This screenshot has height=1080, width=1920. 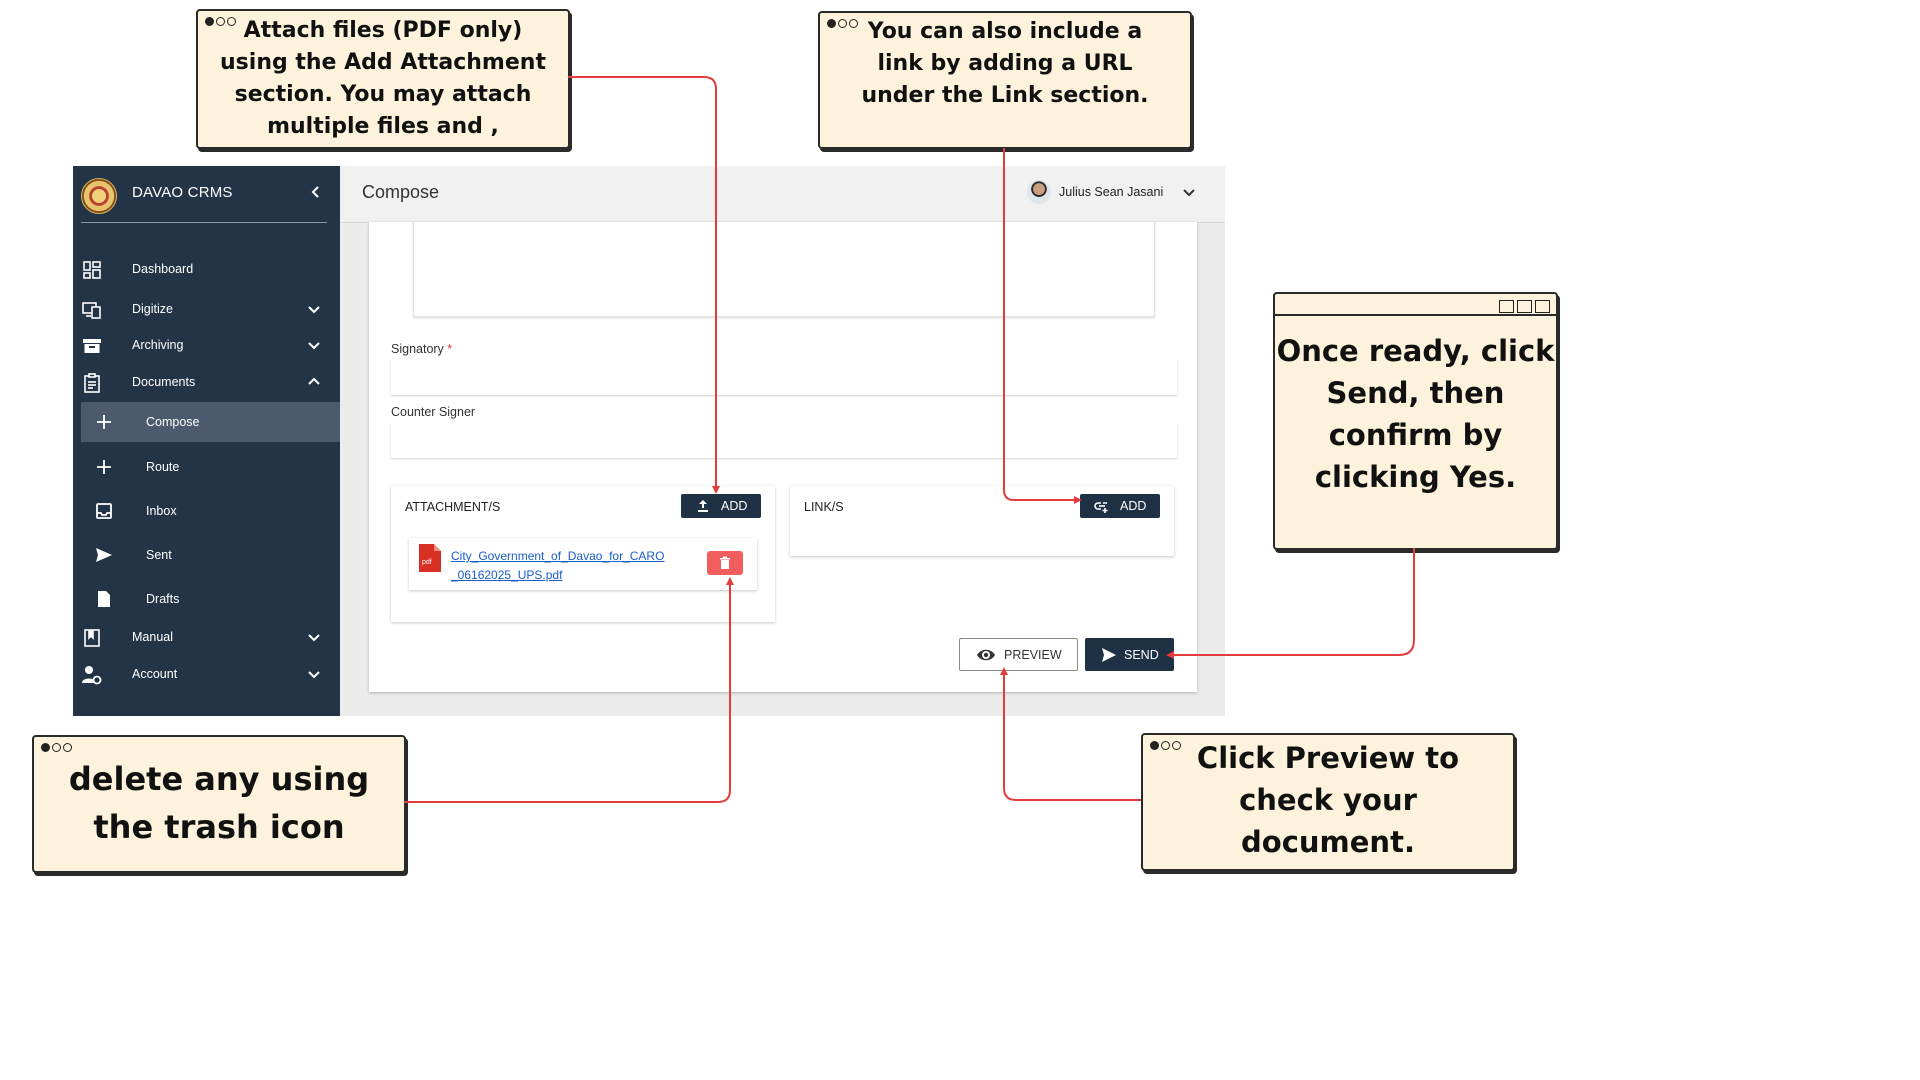 What do you see at coordinates (1101, 507) in the screenshot?
I see `add-link-icon` at bounding box center [1101, 507].